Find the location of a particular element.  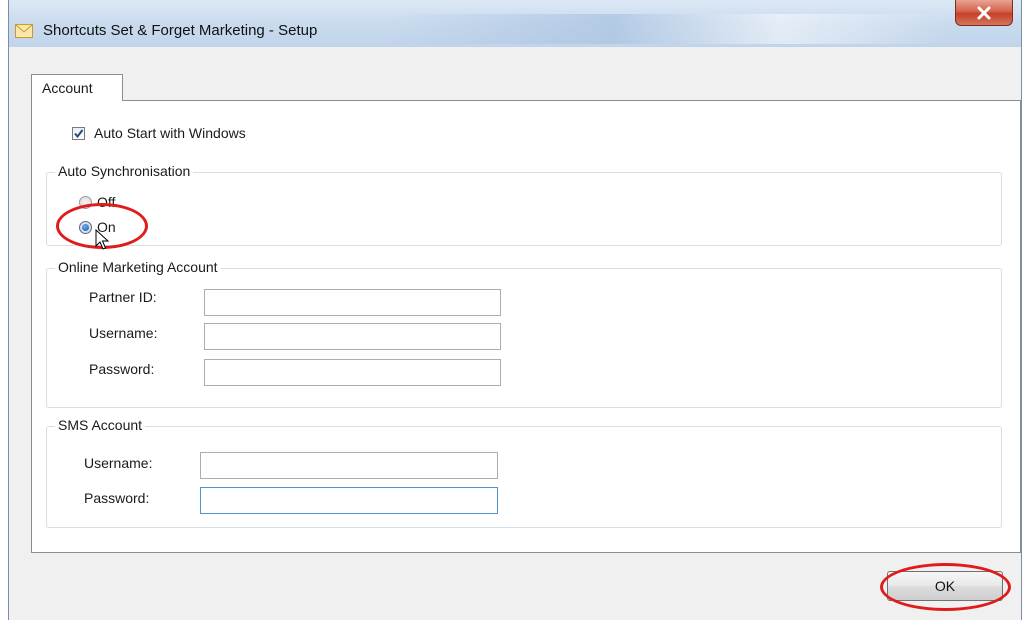

tab-account: Account is located at coordinates (77, 87).